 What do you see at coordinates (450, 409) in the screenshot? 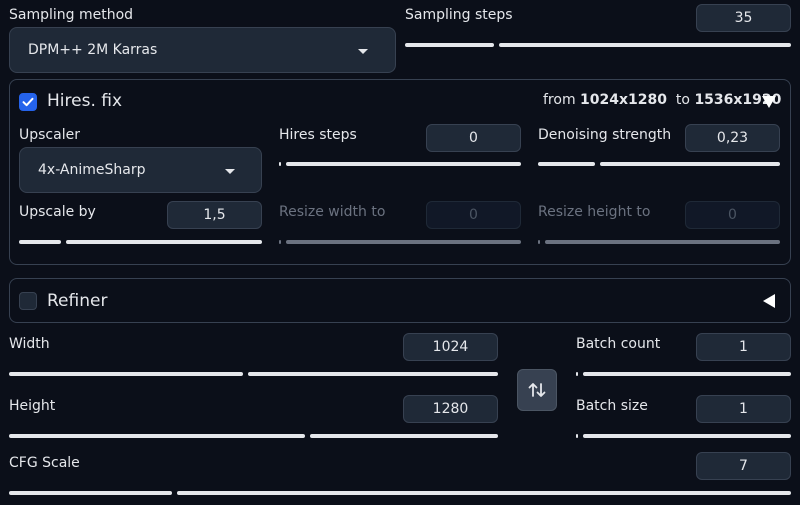
I see `height-input: 1280` at bounding box center [450, 409].